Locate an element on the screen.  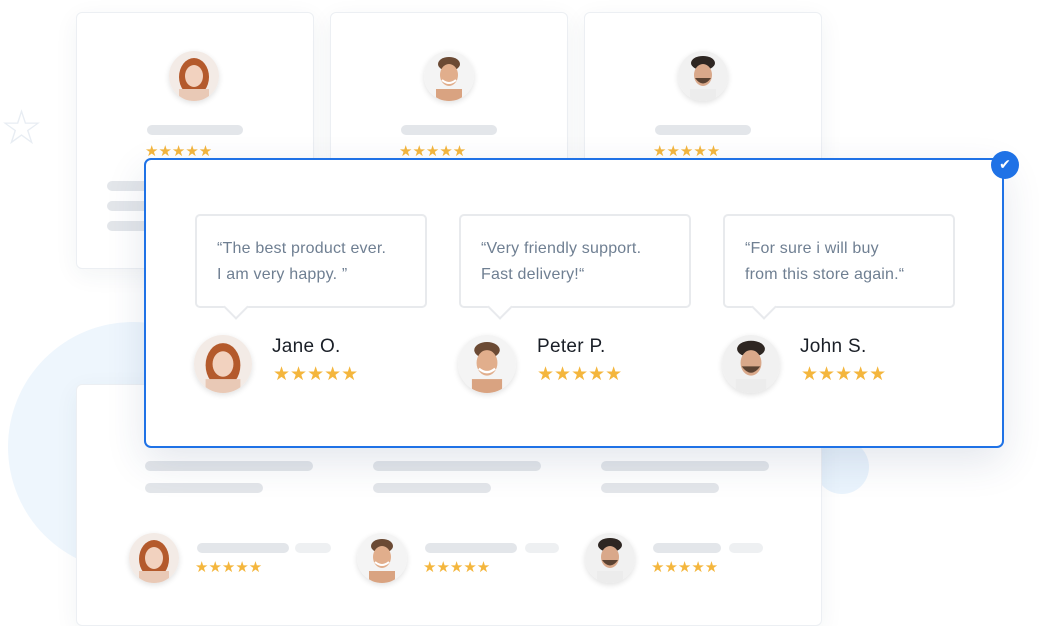
quote-text-line: Fast delivery!“ is located at coordinates (533, 274).